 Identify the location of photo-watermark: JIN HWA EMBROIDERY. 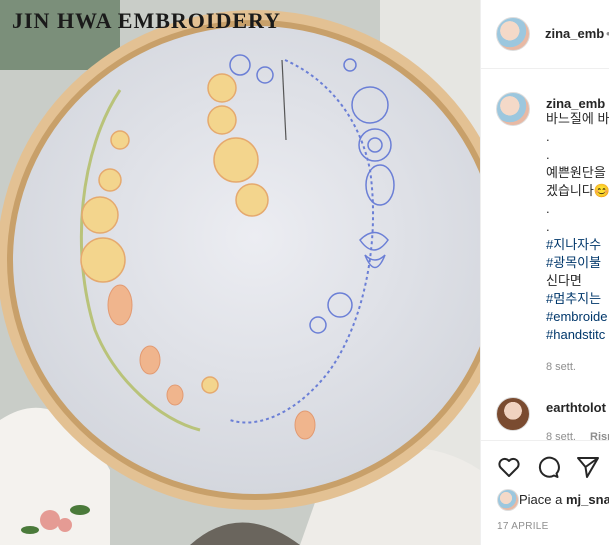
(147, 20).